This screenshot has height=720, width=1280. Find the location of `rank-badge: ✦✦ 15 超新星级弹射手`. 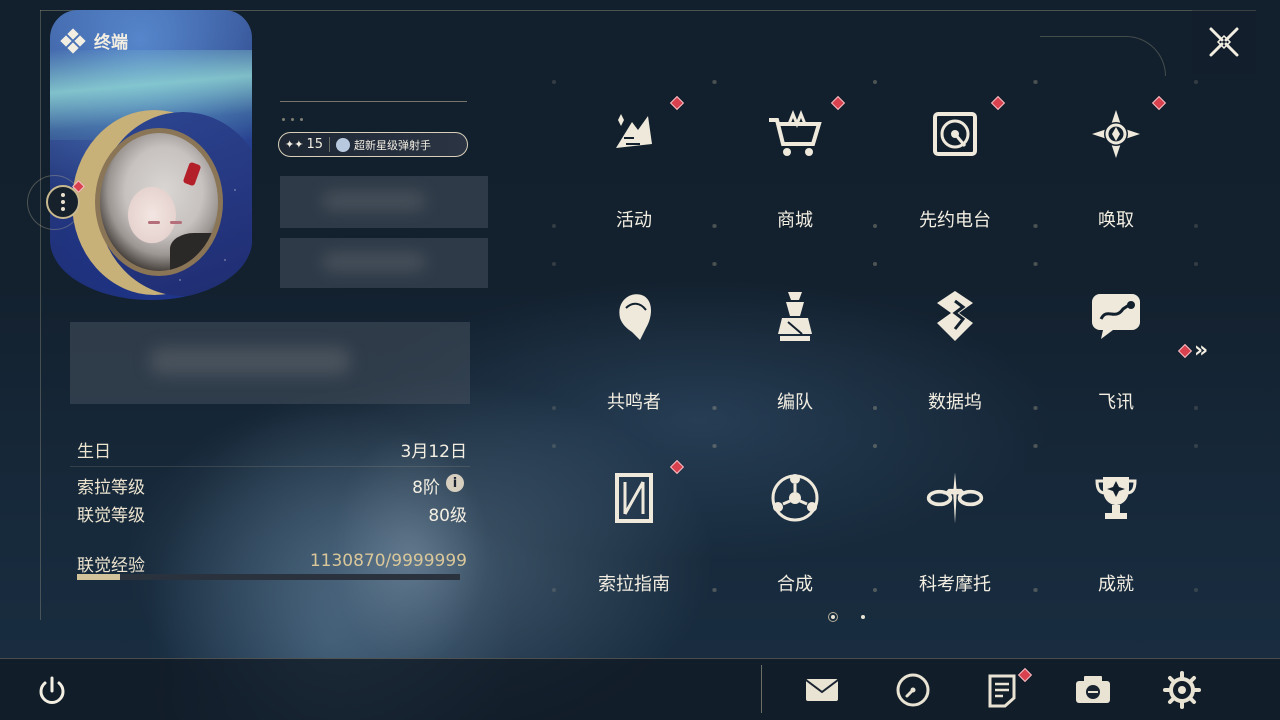

rank-badge: ✦✦ 15 超新星级弹射手 is located at coordinates (373, 144).